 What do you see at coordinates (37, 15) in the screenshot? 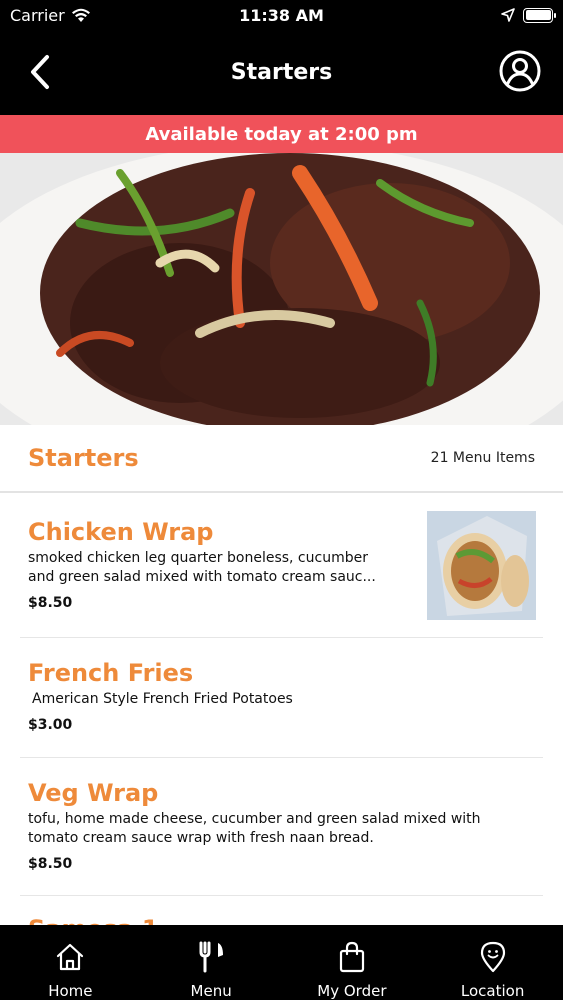
I see `carrier-label: Carrier` at bounding box center [37, 15].